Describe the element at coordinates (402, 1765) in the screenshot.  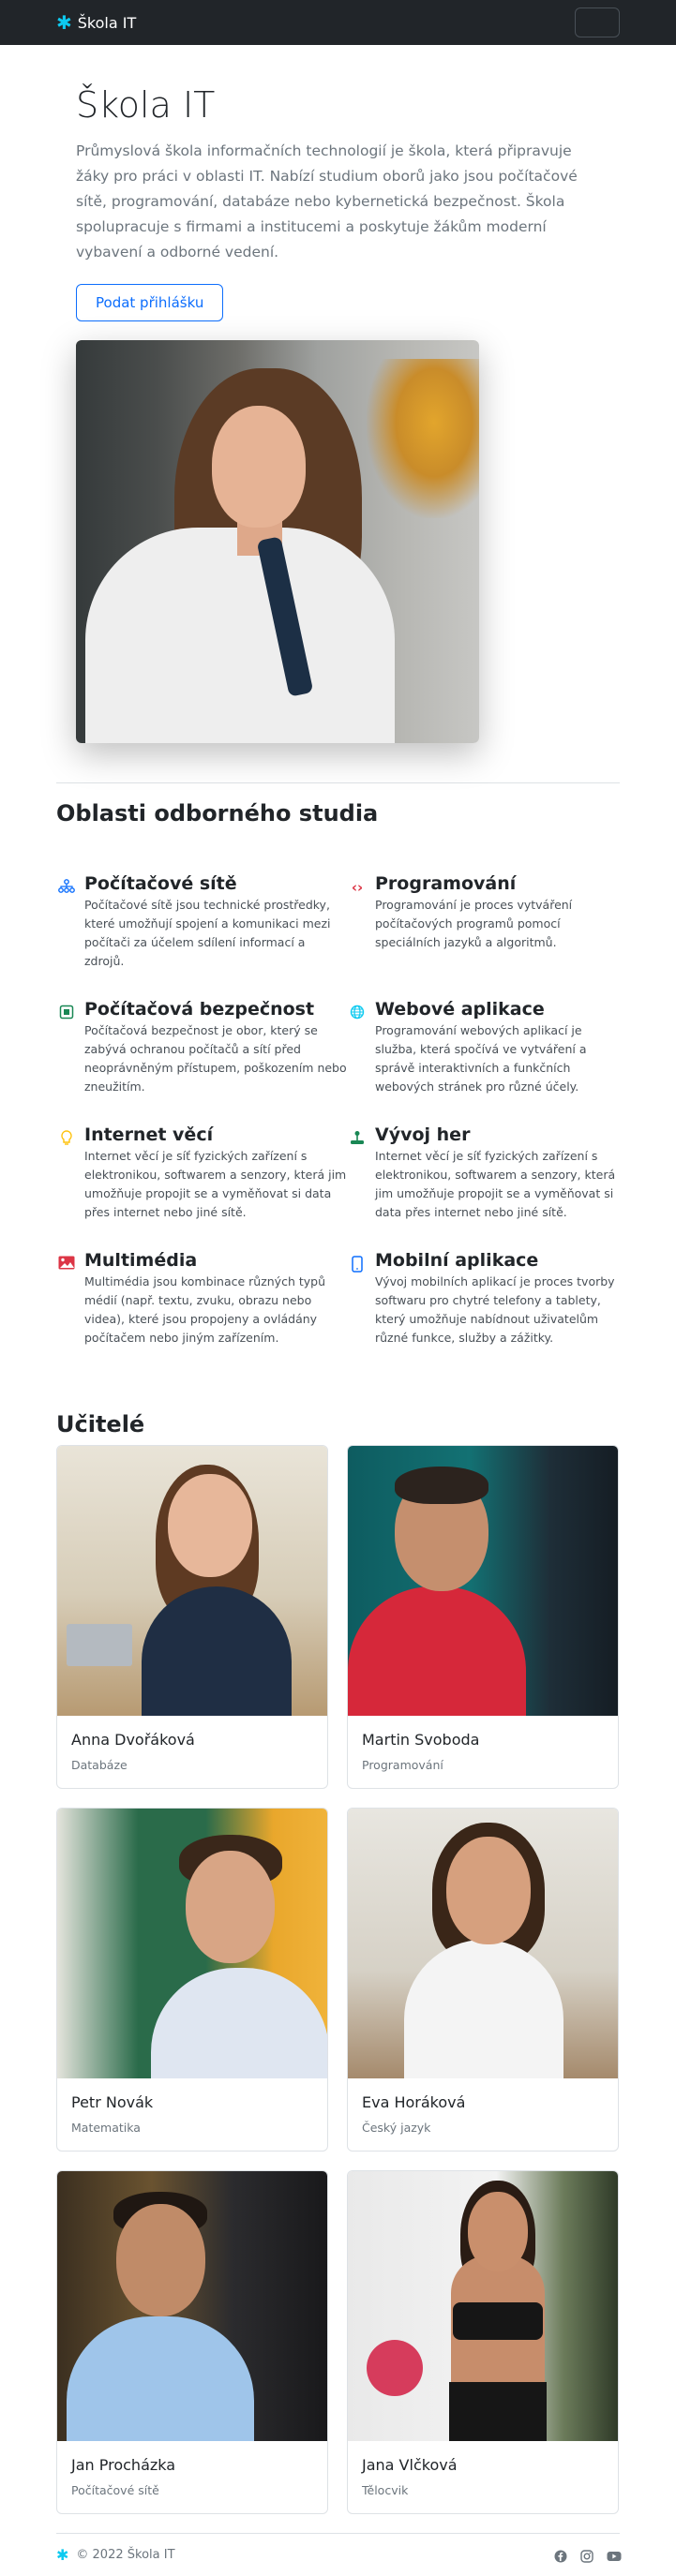
I see `teacher-subject: Programování` at that location.